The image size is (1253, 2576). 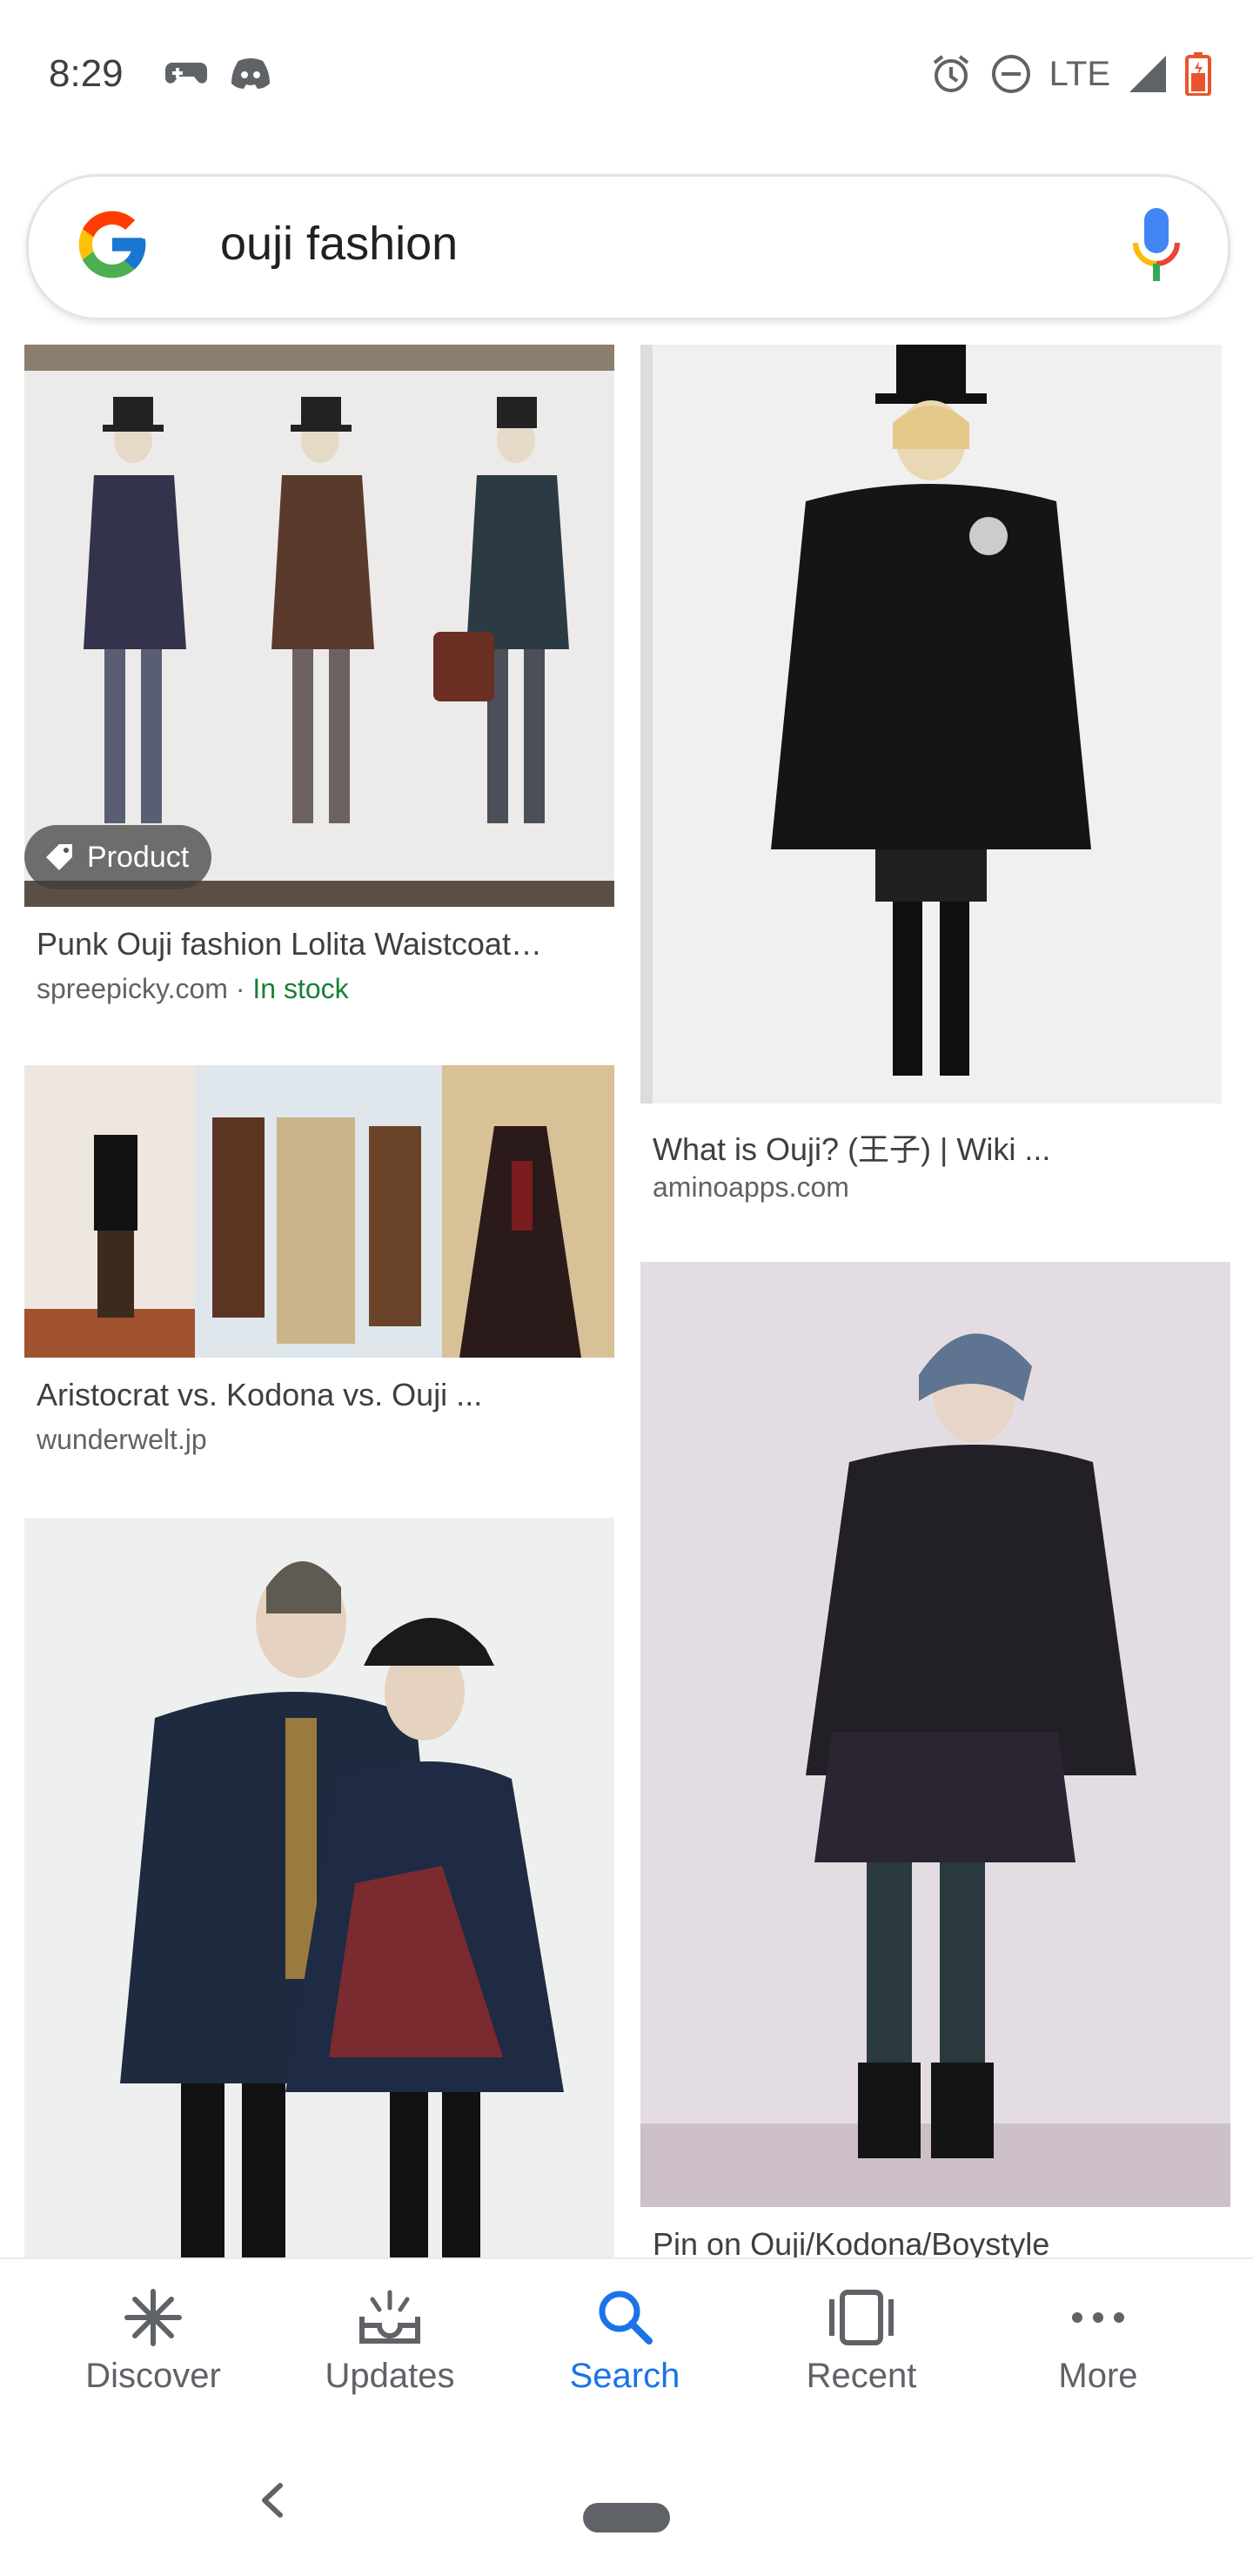 What do you see at coordinates (931, 724) in the screenshot?
I see `result-image-what-is-ouji` at bounding box center [931, 724].